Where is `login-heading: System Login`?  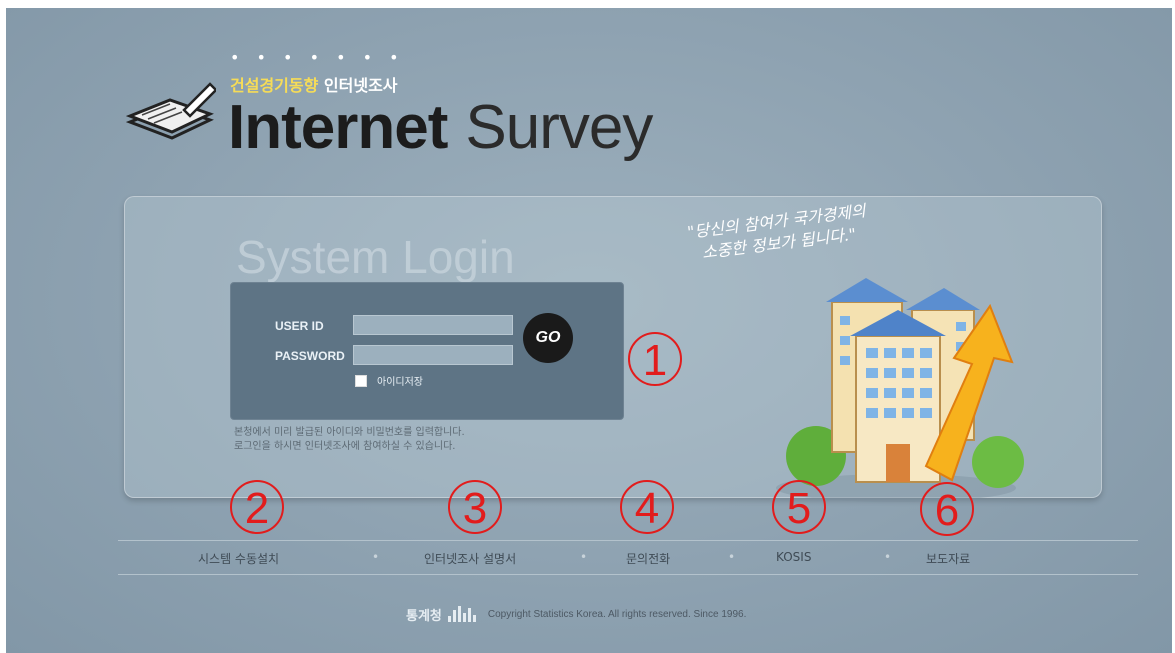
login-heading: System Login is located at coordinates (375, 257).